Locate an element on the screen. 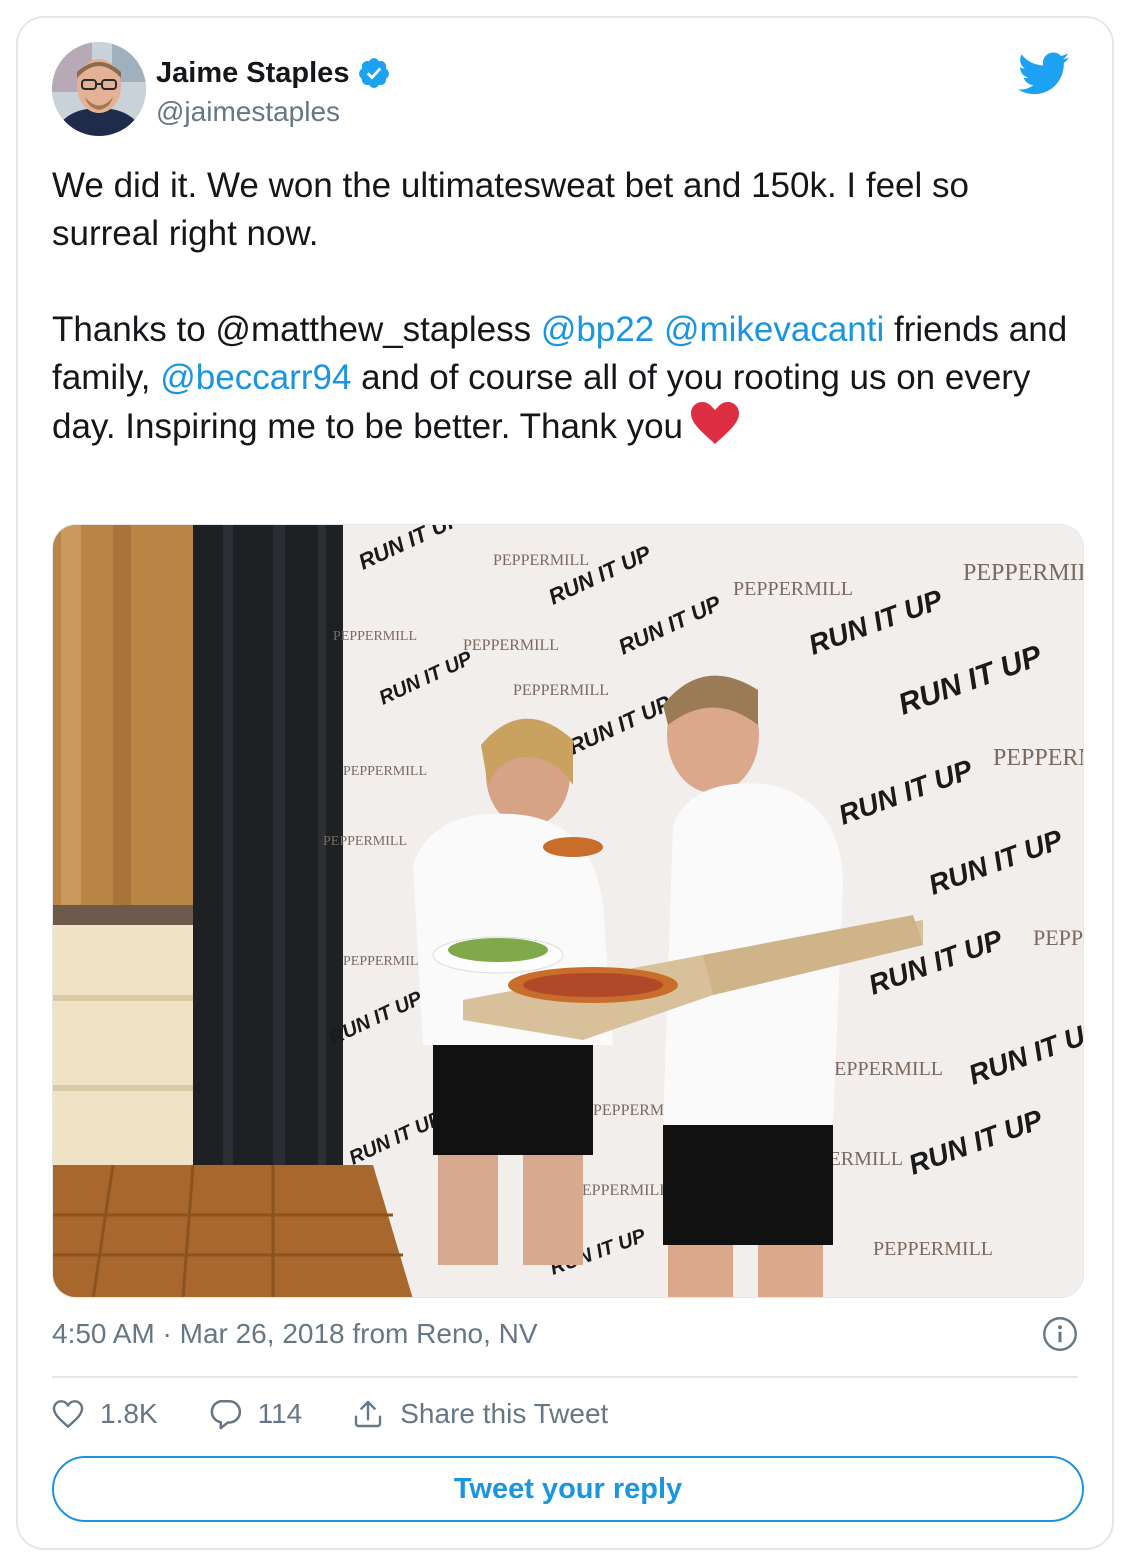 This screenshot has height=1568, width=1132. author-name: Jaime Staples is located at coordinates (252, 73).